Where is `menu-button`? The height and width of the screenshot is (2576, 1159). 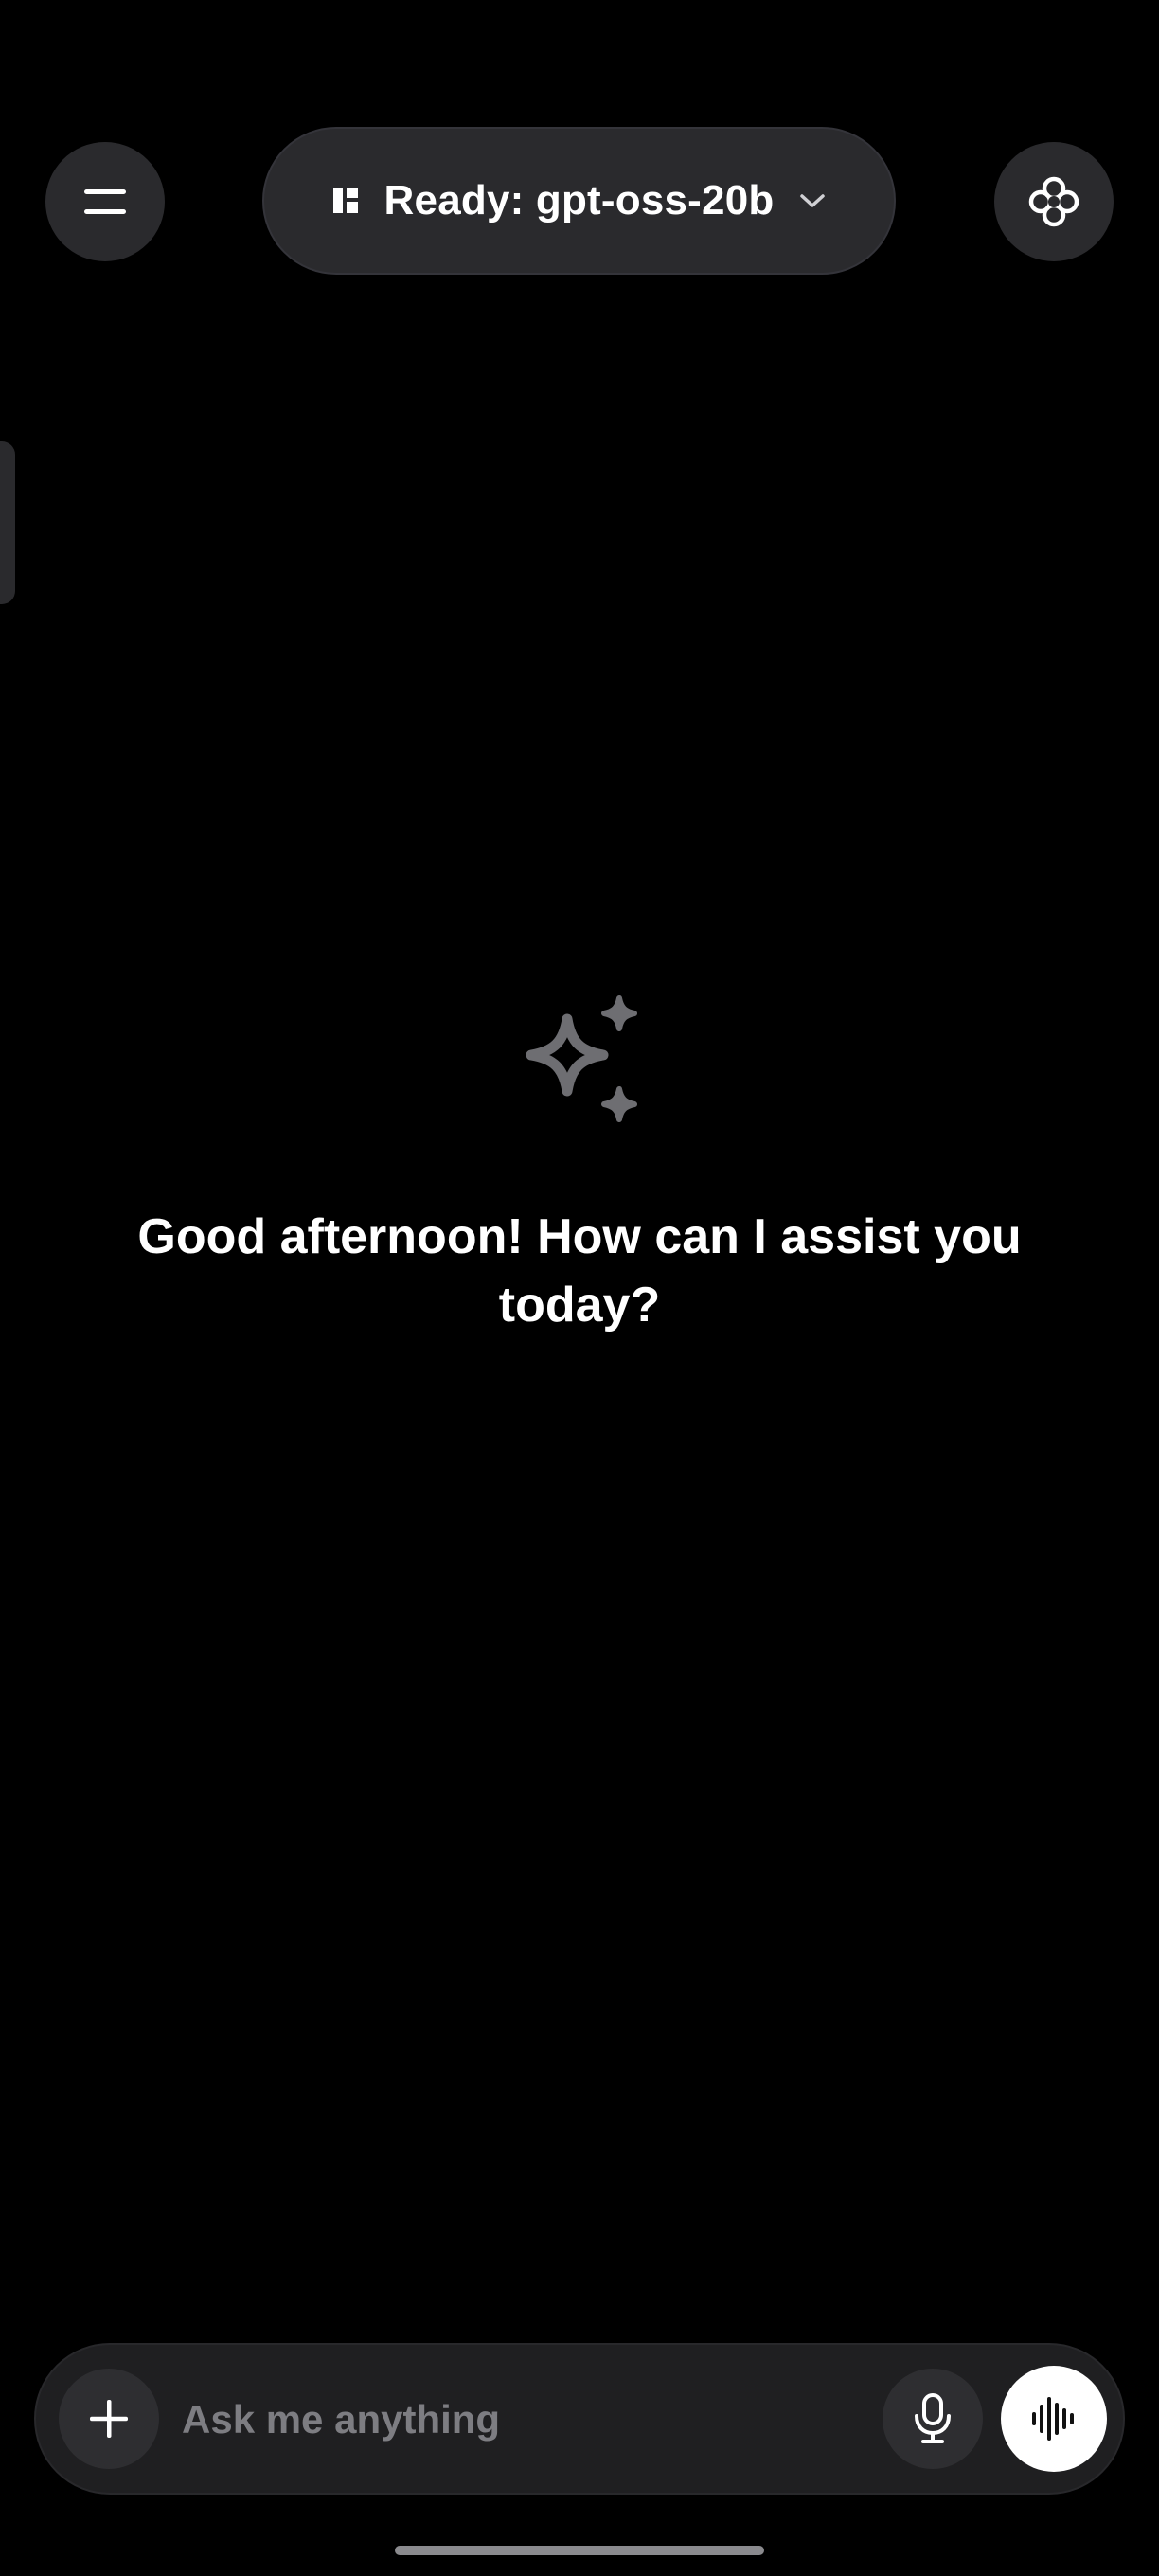 menu-button is located at coordinates (105, 201).